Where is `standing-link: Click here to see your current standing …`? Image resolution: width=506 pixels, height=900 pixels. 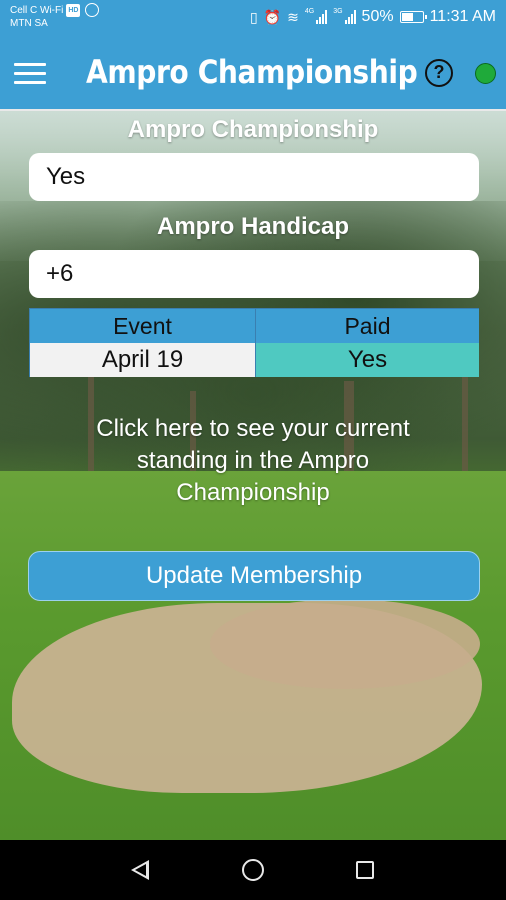
standing-link: Click here to see your current standing … is located at coordinates (253, 461).